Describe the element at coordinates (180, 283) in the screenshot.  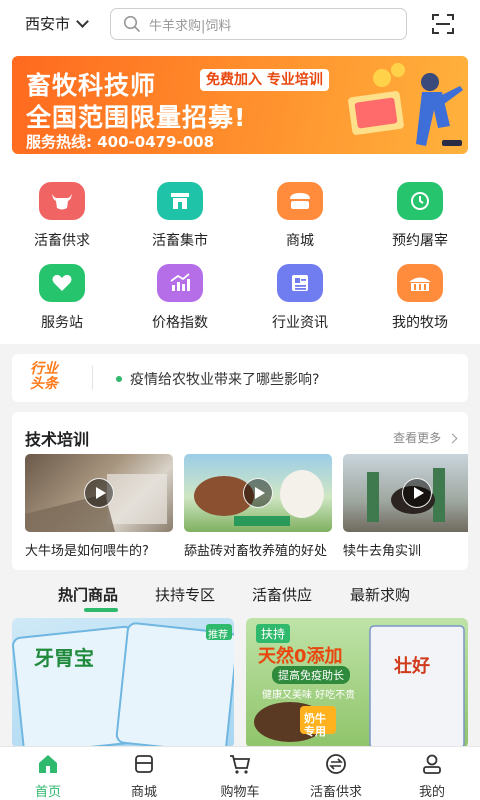
I see `chart-icon` at that location.